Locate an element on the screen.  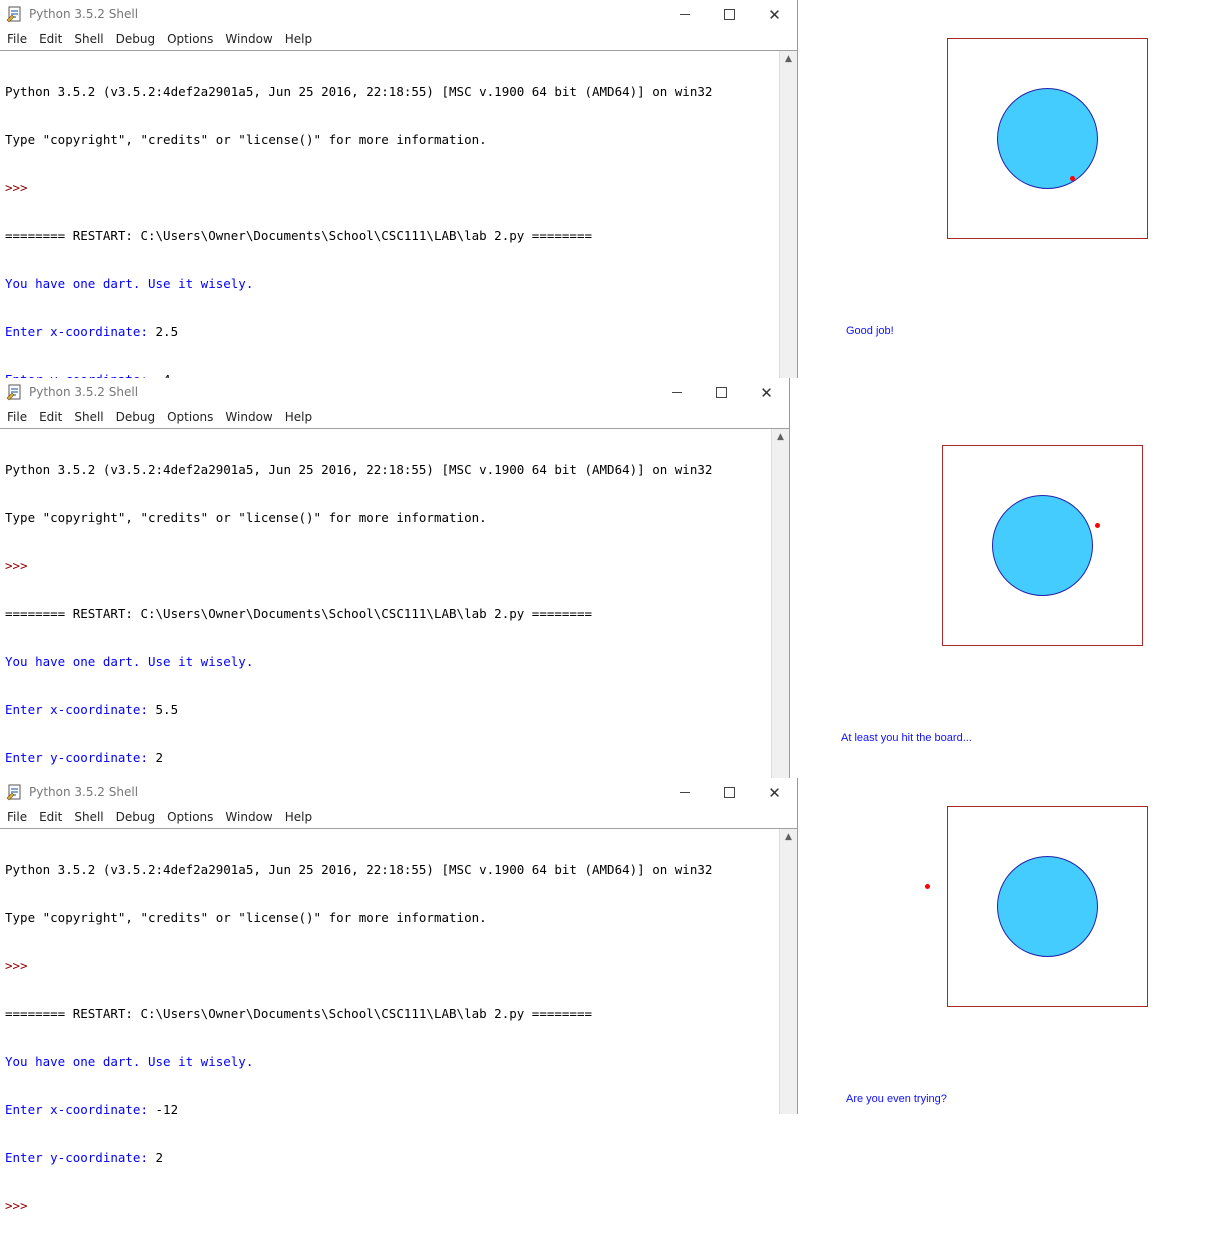
y-input-line: Enter y-coordinate: 2 is located at coordinates (392, 1158).